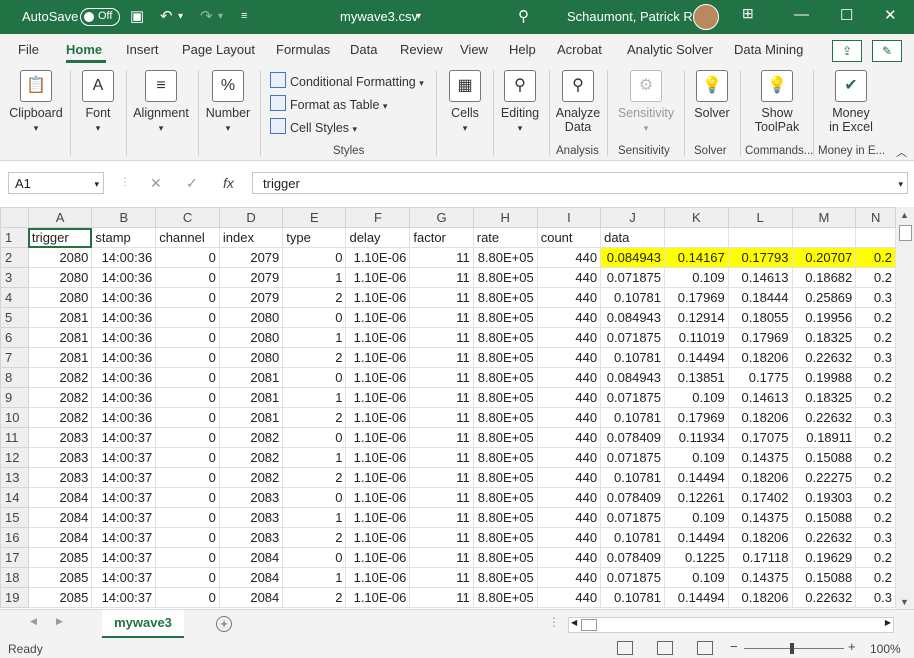 The image size is (914, 658). I want to click on cell: 0.084943, so click(633, 257).